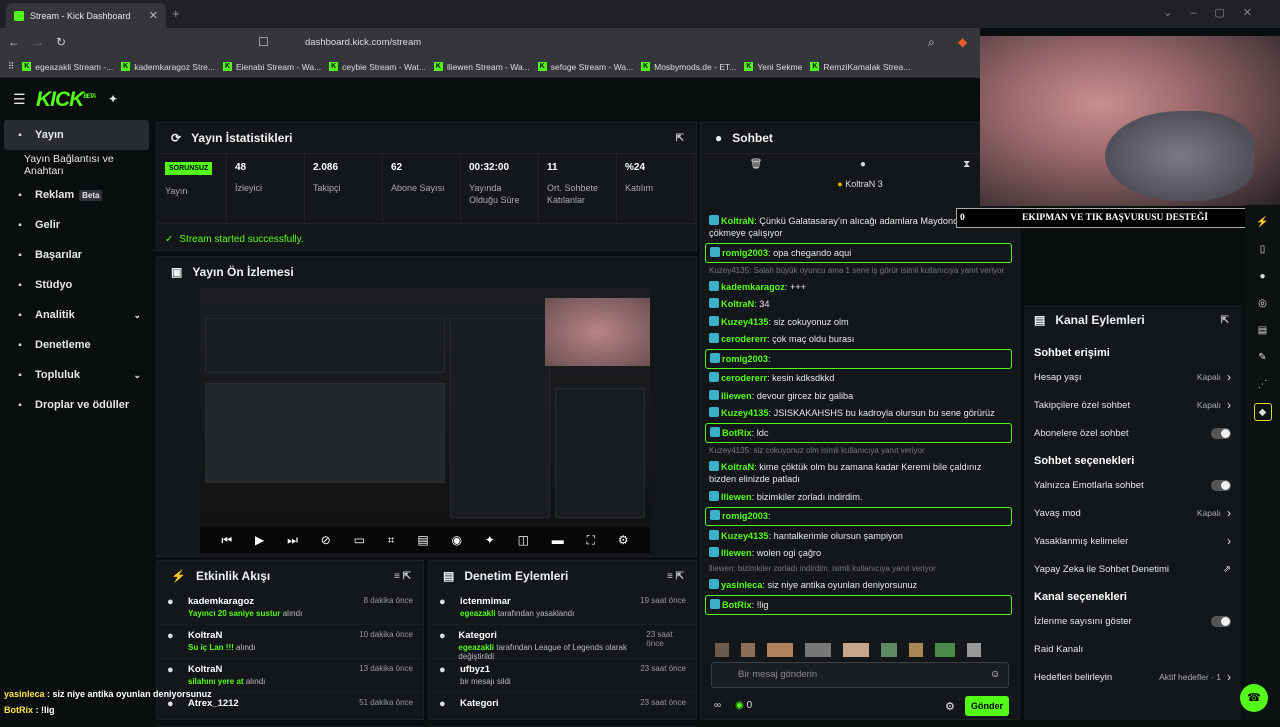 The image size is (1280, 727). Describe the element at coordinates (113, 99) in the screenshot. I see `pin-icon: ✦` at that location.